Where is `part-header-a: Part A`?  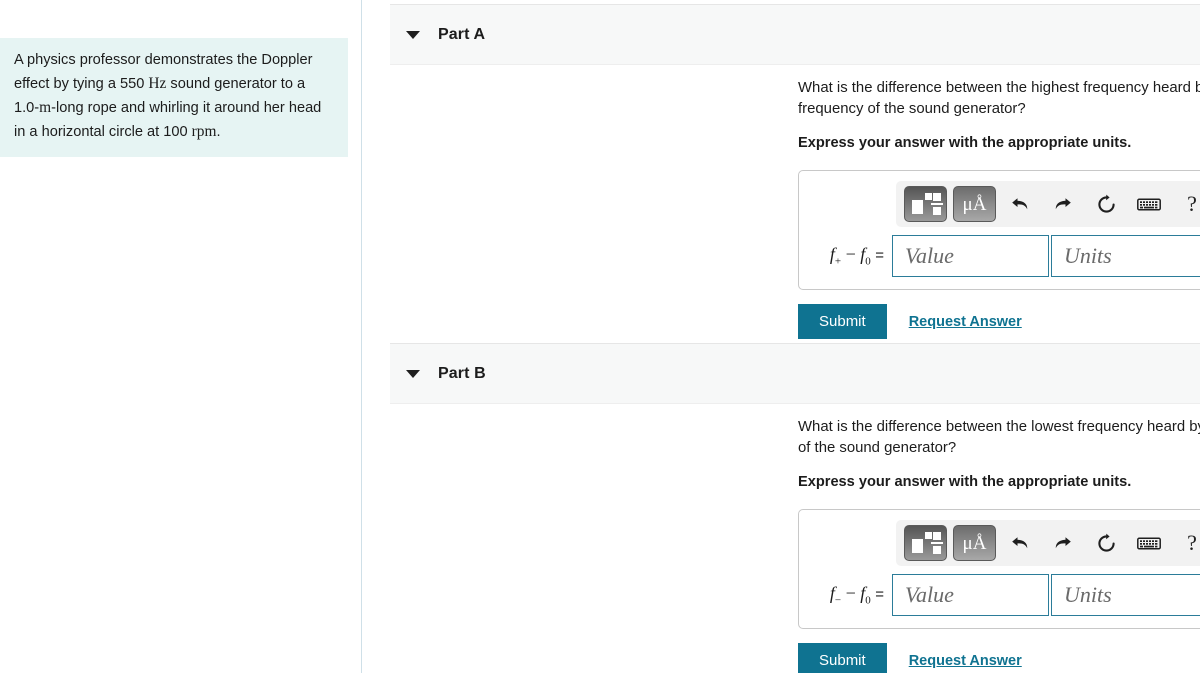 part-header-a: Part A is located at coordinates (795, 34).